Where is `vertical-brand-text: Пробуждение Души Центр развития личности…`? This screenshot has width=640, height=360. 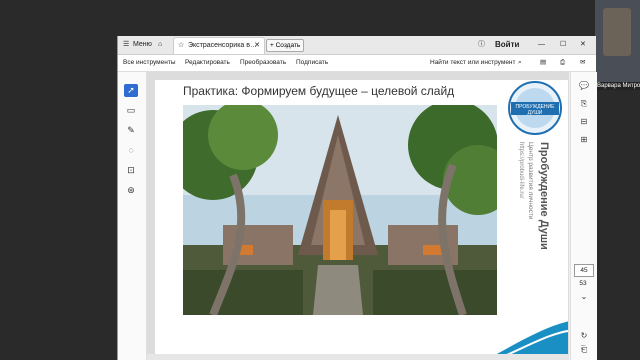 vertical-brand-text: Пробуждение Души Центр развития личности… is located at coordinates (534, 196).